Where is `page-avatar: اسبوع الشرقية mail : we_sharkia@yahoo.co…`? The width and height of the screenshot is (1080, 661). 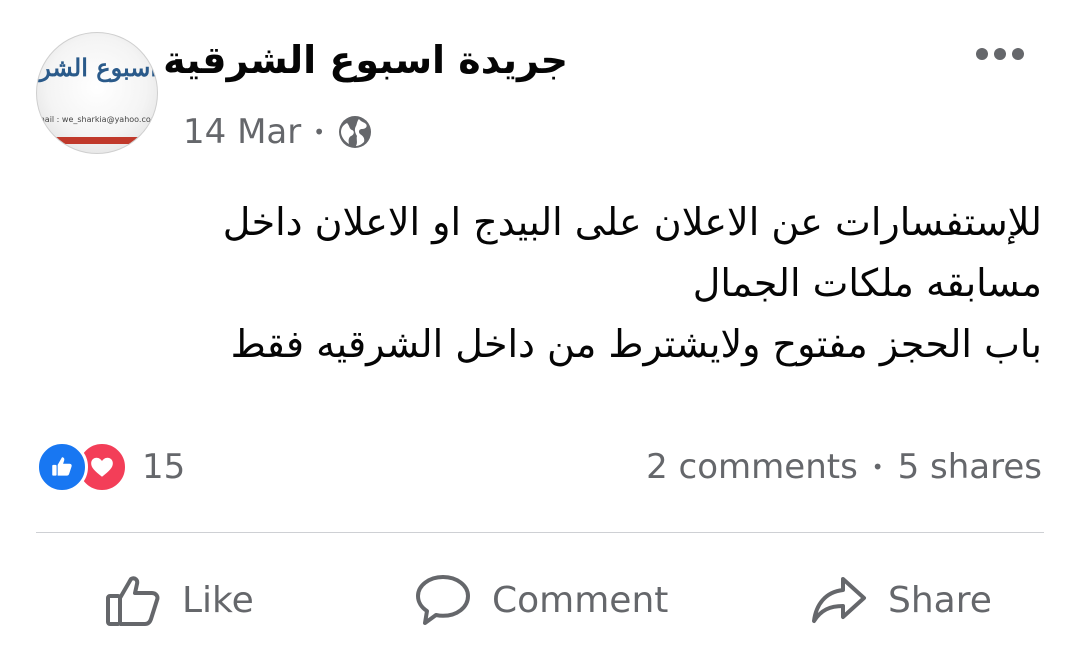
page-avatar: اسبوع الشرقية mail : we_sharkia@yahoo.co… is located at coordinates (97, 93).